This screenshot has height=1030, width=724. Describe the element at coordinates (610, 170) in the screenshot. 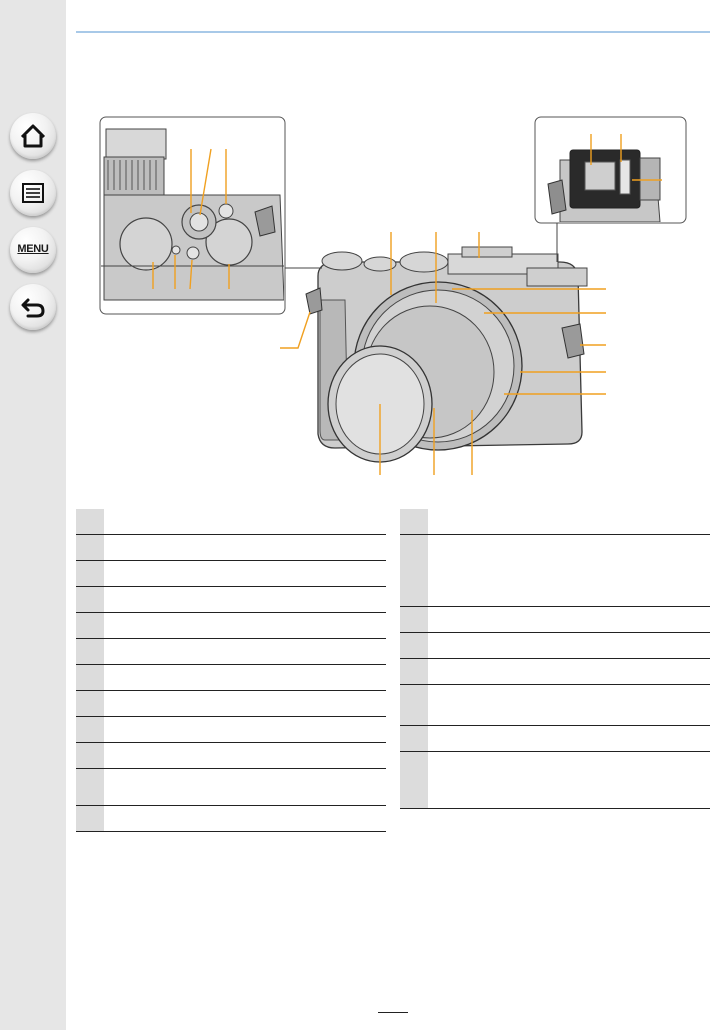

I see `rear-view-camera` at that location.